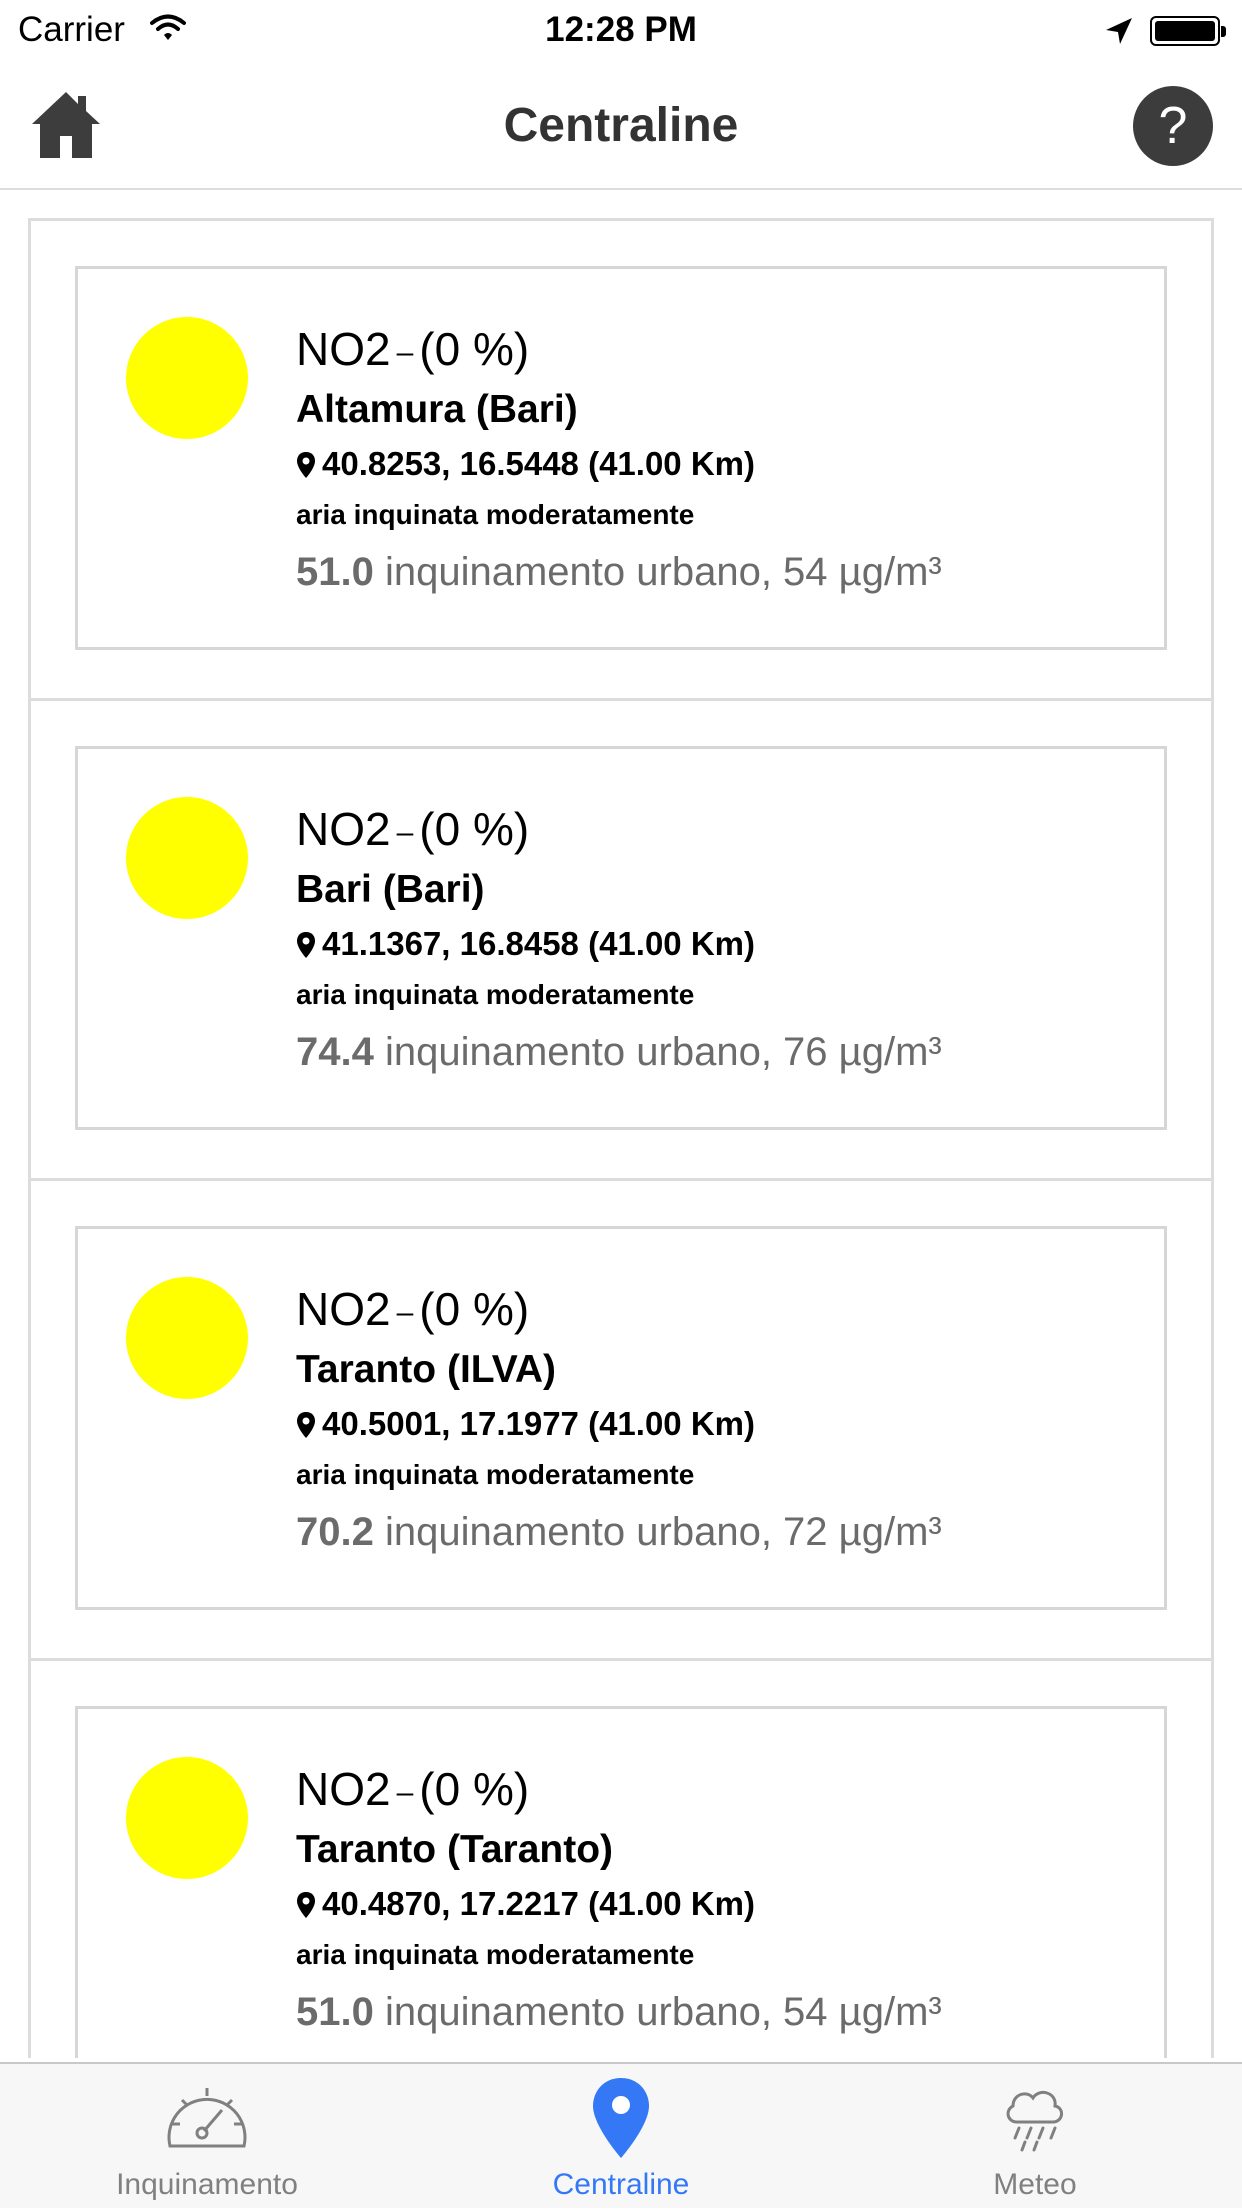  I want to click on station-coordinates: 41.1367, 16.8458 (41.00 Km), so click(720, 944).